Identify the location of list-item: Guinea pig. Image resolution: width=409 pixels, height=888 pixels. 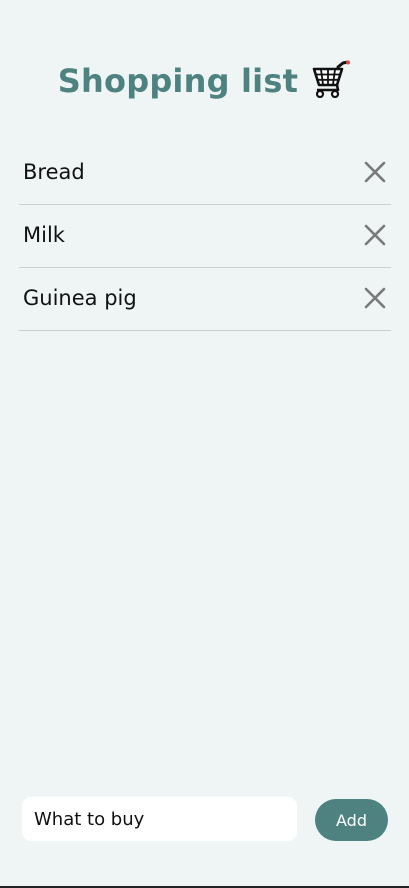
(205, 299).